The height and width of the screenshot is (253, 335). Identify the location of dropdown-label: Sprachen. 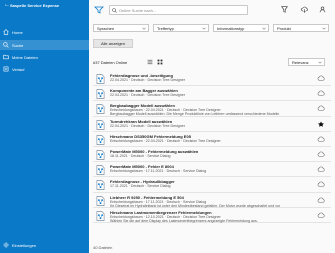
(106, 28).